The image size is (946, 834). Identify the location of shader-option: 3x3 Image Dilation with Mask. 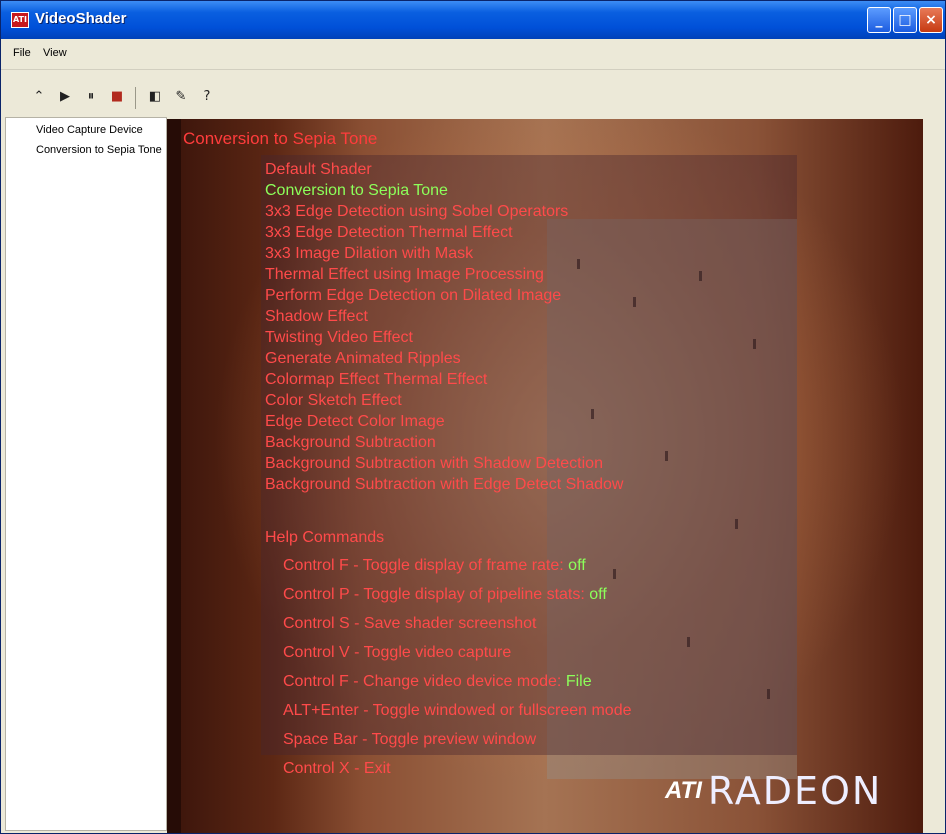
(369, 253).